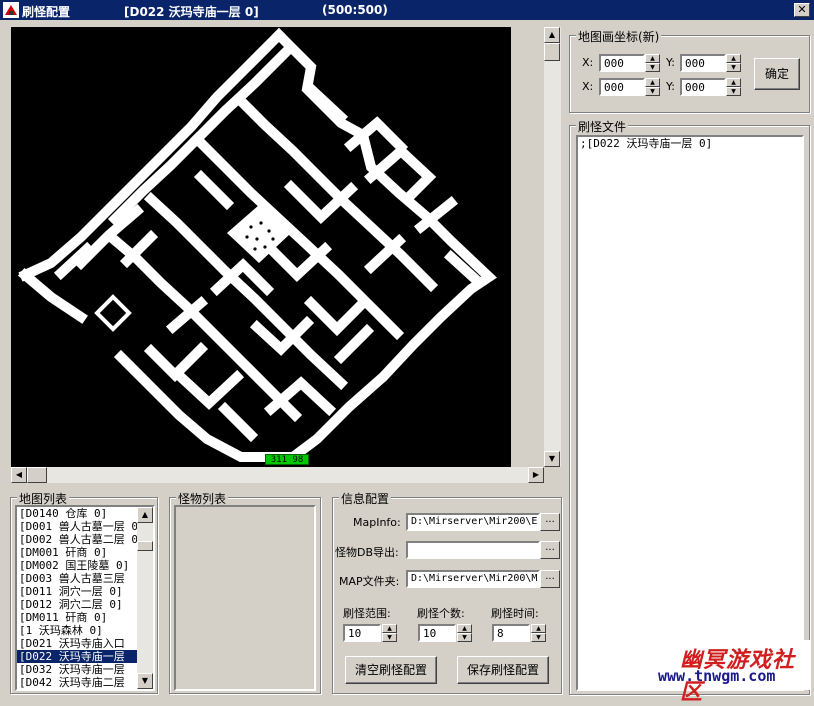 The image size is (814, 706). Describe the element at coordinates (145, 546) in the screenshot. I see `list-scroll-thumb` at that location.